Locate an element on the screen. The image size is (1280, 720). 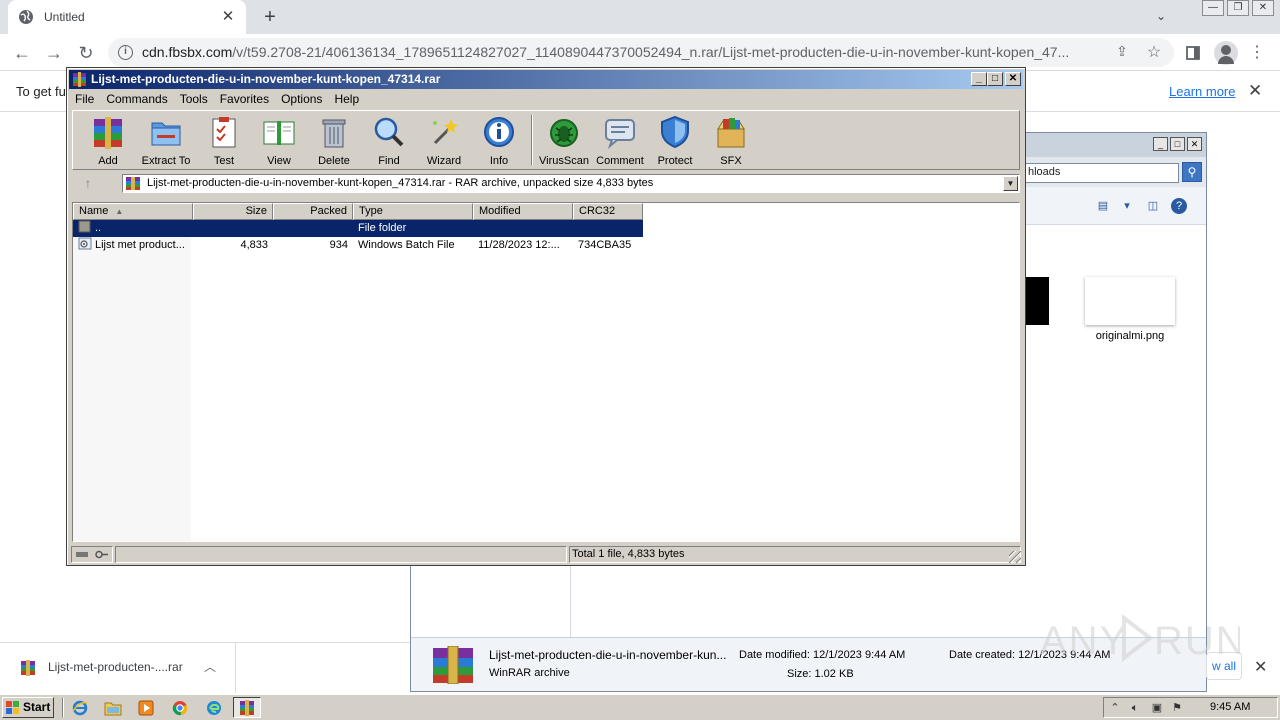
table-row: .. File folder is located at coordinates (358, 228).